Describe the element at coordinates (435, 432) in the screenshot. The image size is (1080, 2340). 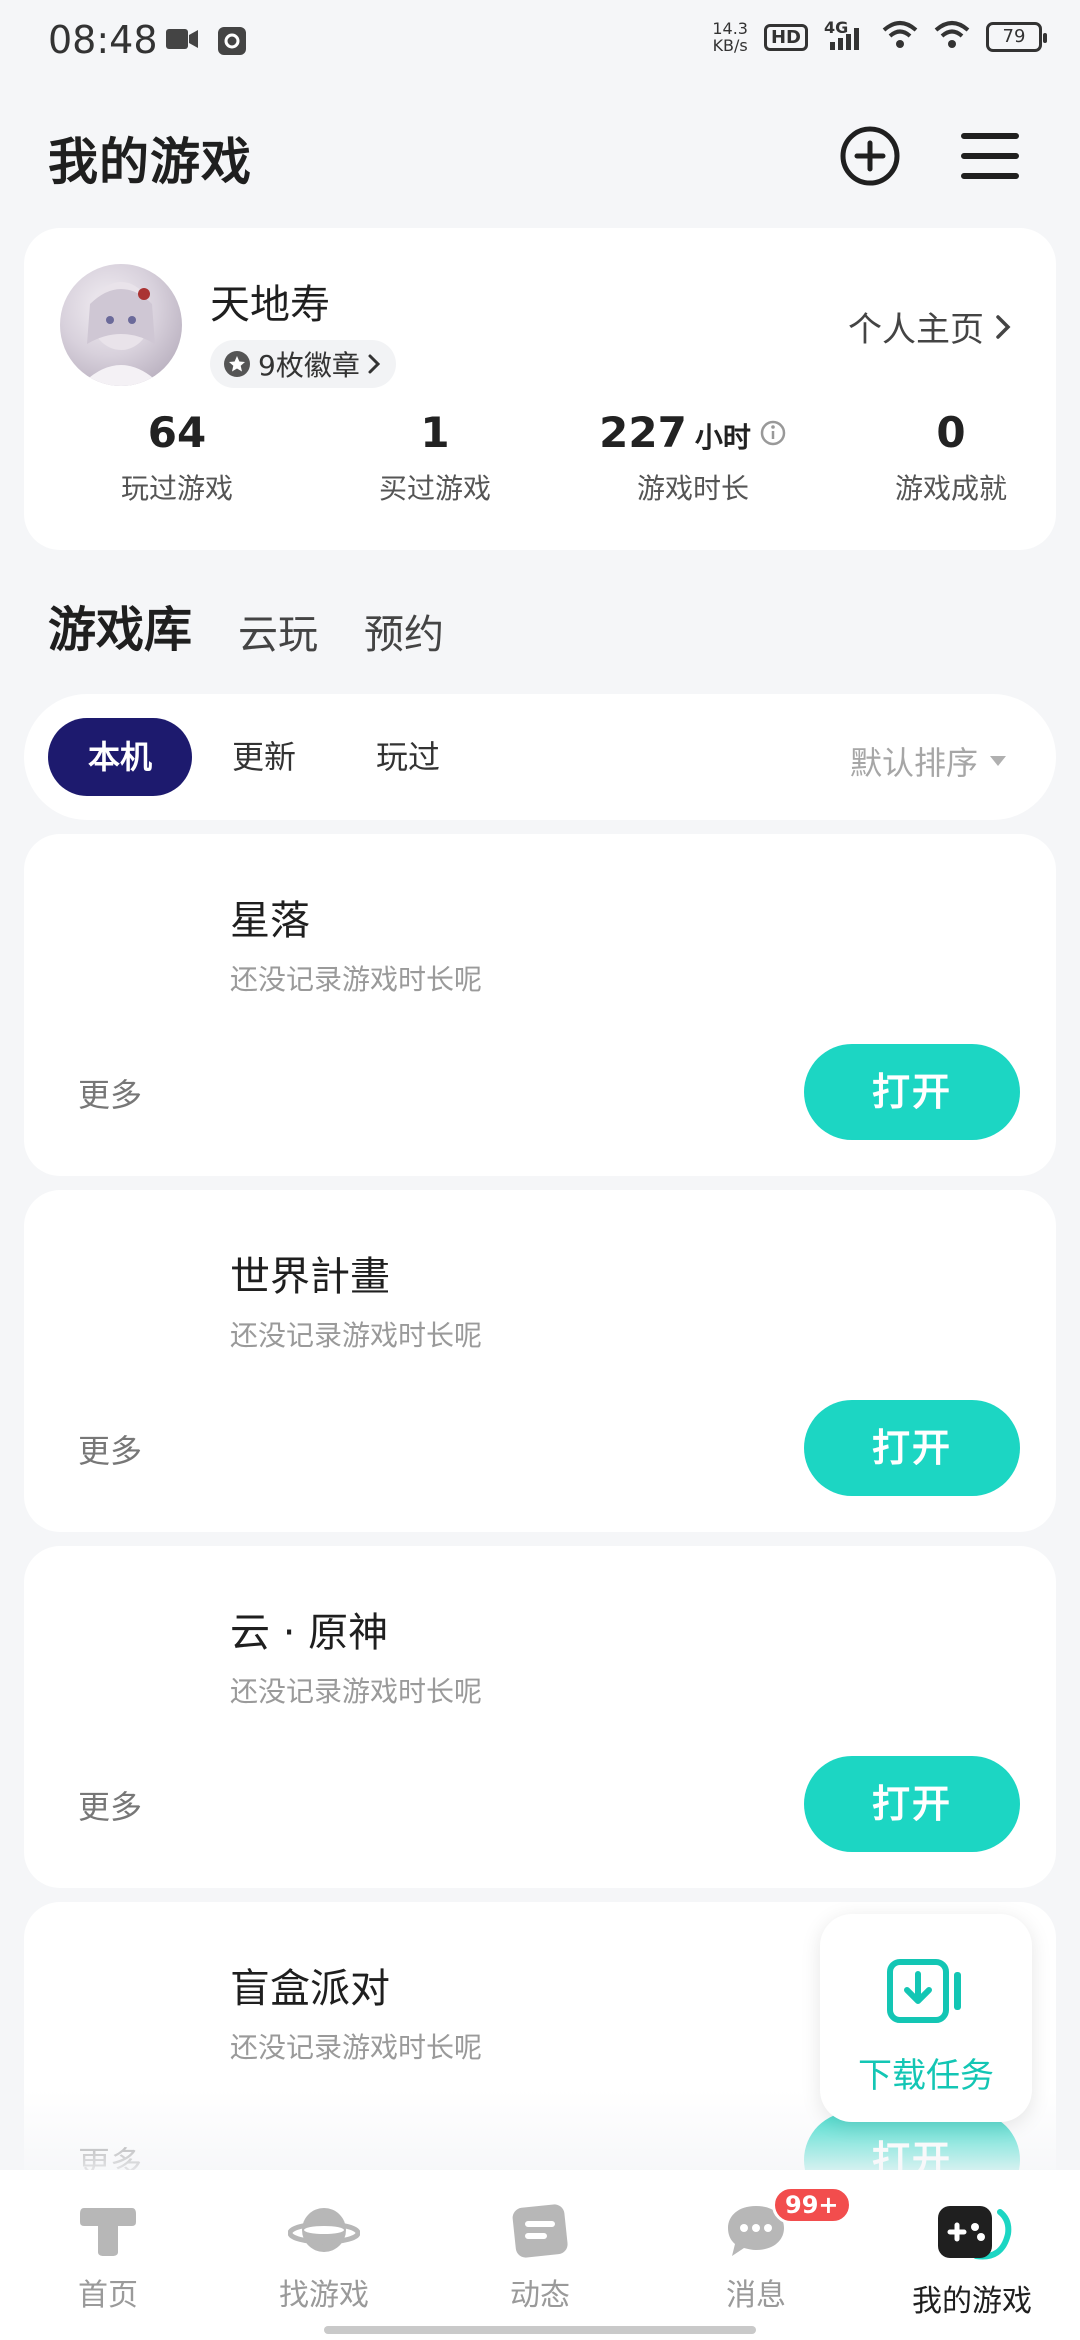
I see `stat-value: 1` at that location.